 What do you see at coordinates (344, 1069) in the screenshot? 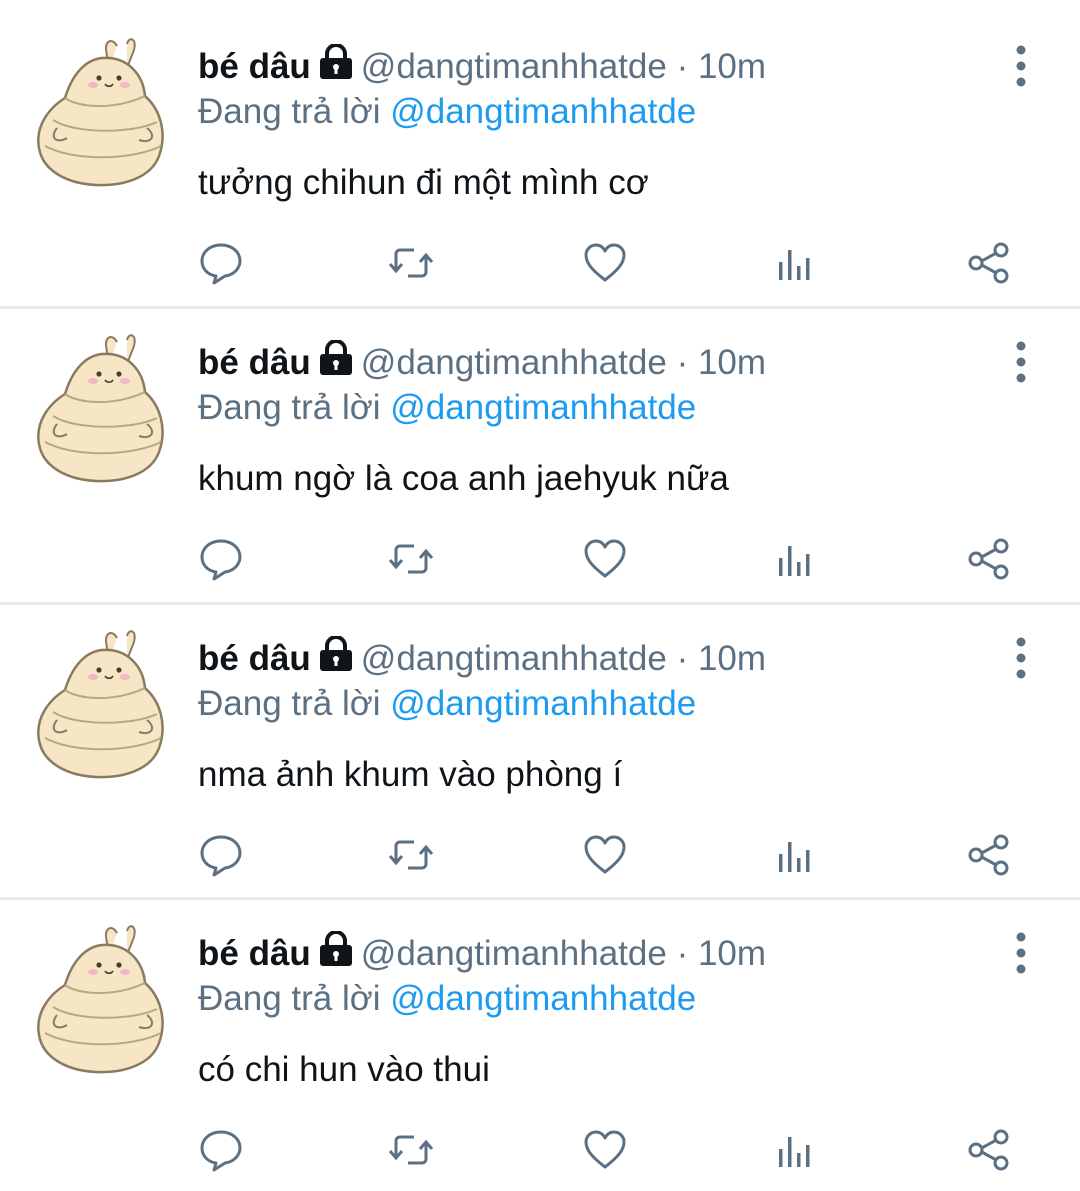
I see `tweet-text: có chi hun vào thui` at bounding box center [344, 1069].